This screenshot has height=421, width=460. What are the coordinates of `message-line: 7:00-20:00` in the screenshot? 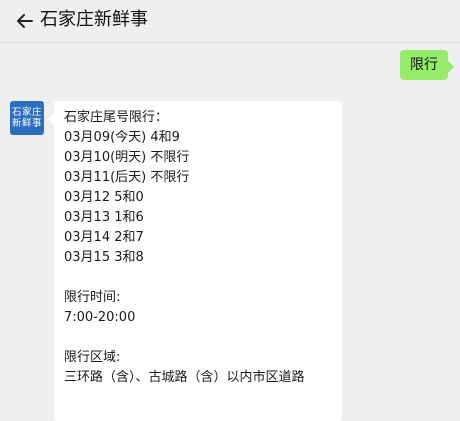 It's located at (100, 317).